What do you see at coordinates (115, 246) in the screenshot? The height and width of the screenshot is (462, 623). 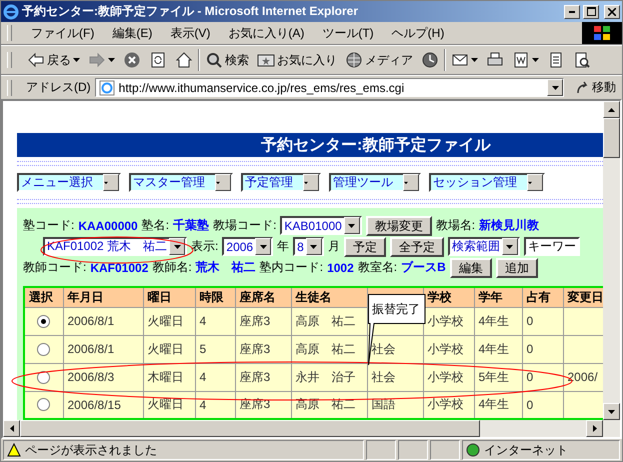 I see `select-field: KAF01002 荒木 祐二` at bounding box center [115, 246].